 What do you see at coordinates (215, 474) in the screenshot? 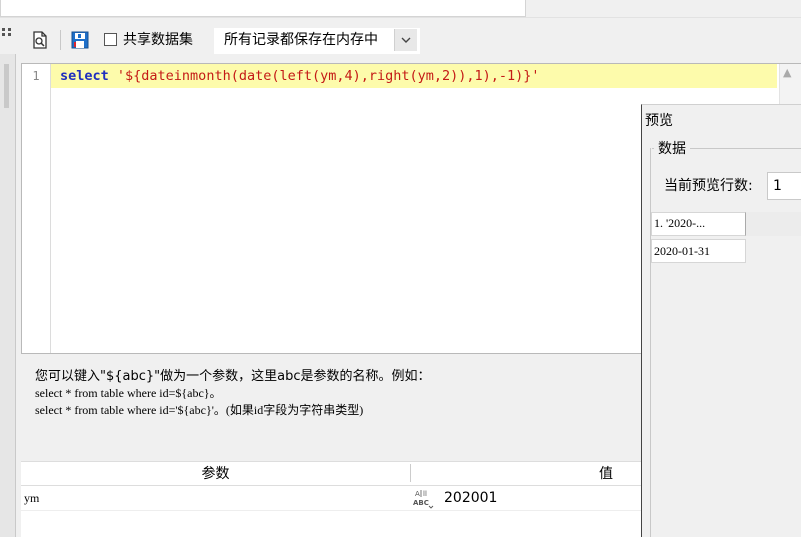
I see `column-header-param: 参数` at bounding box center [215, 474].